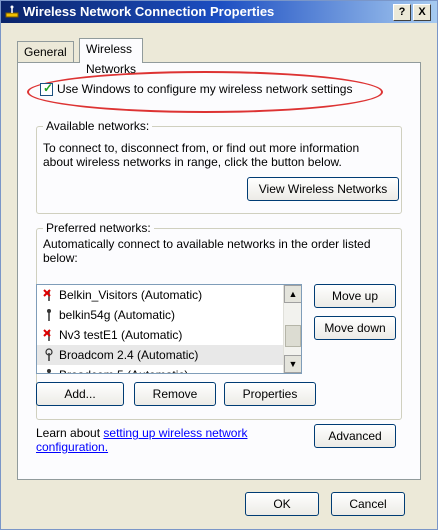 This screenshot has height=530, width=438. I want to click on checkmark-icon: ✓, so click(48, 88).